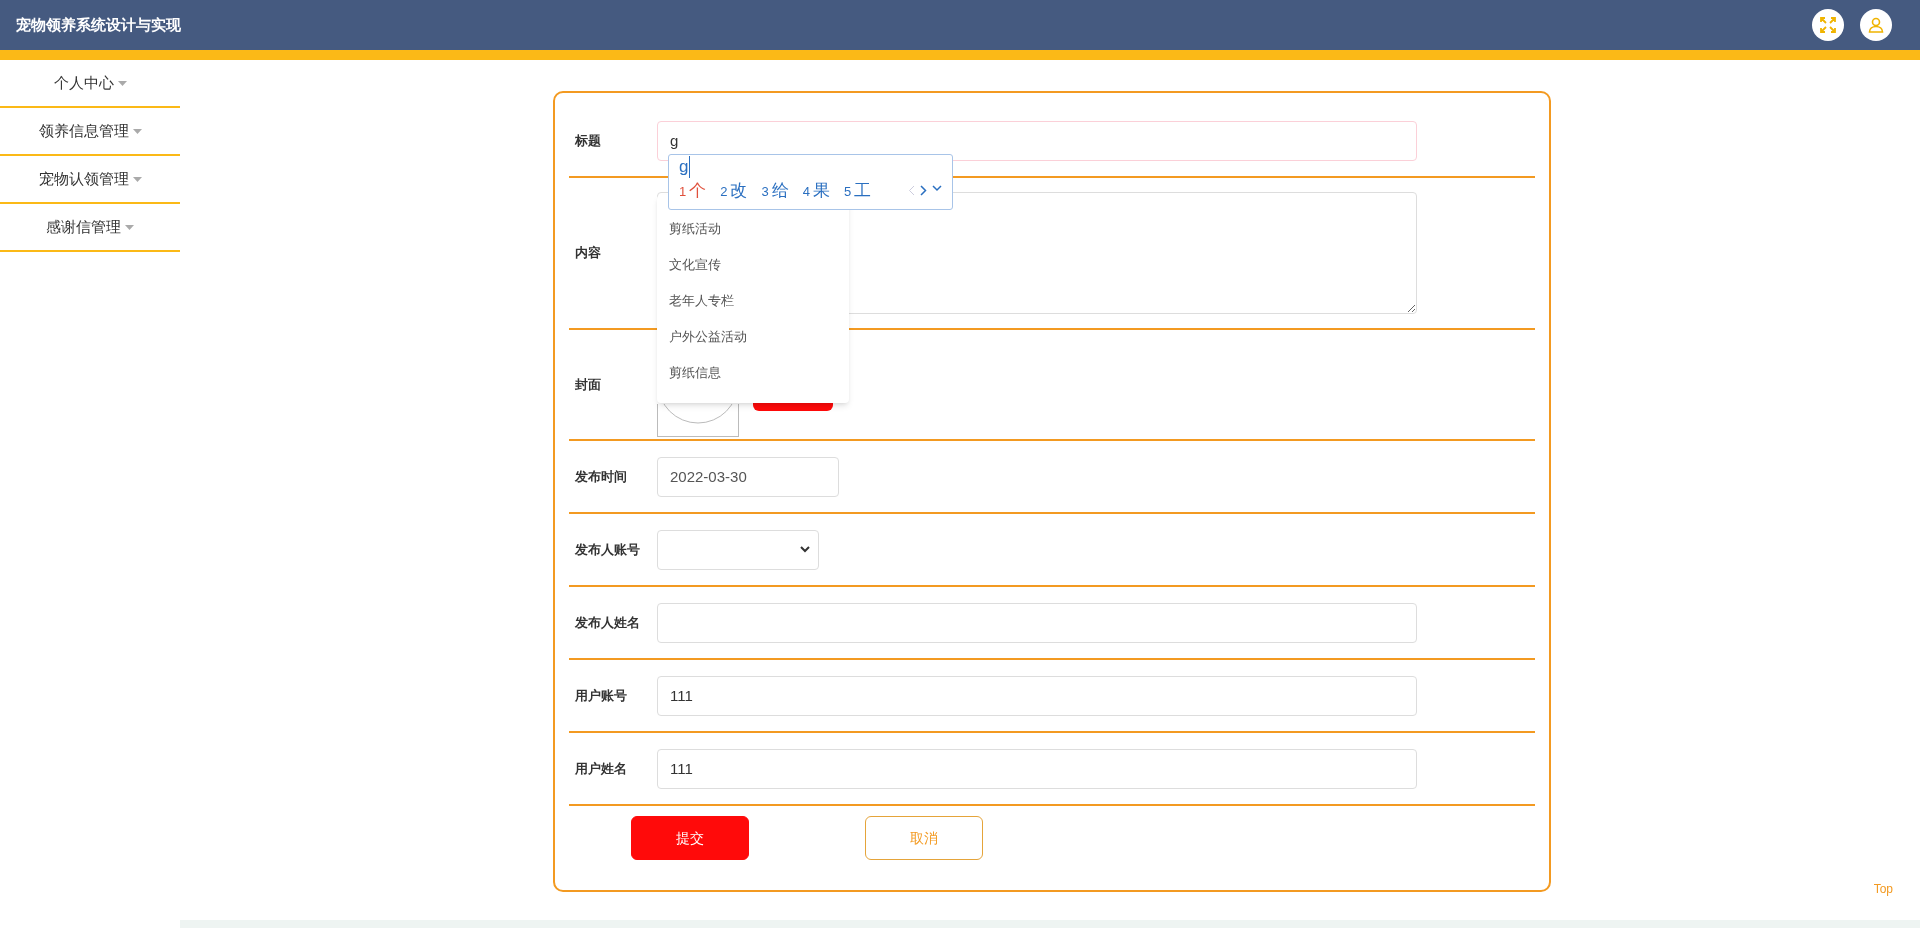 This screenshot has width=1920, height=928. I want to click on suggestion-item: 剪纸活动, so click(753, 229).